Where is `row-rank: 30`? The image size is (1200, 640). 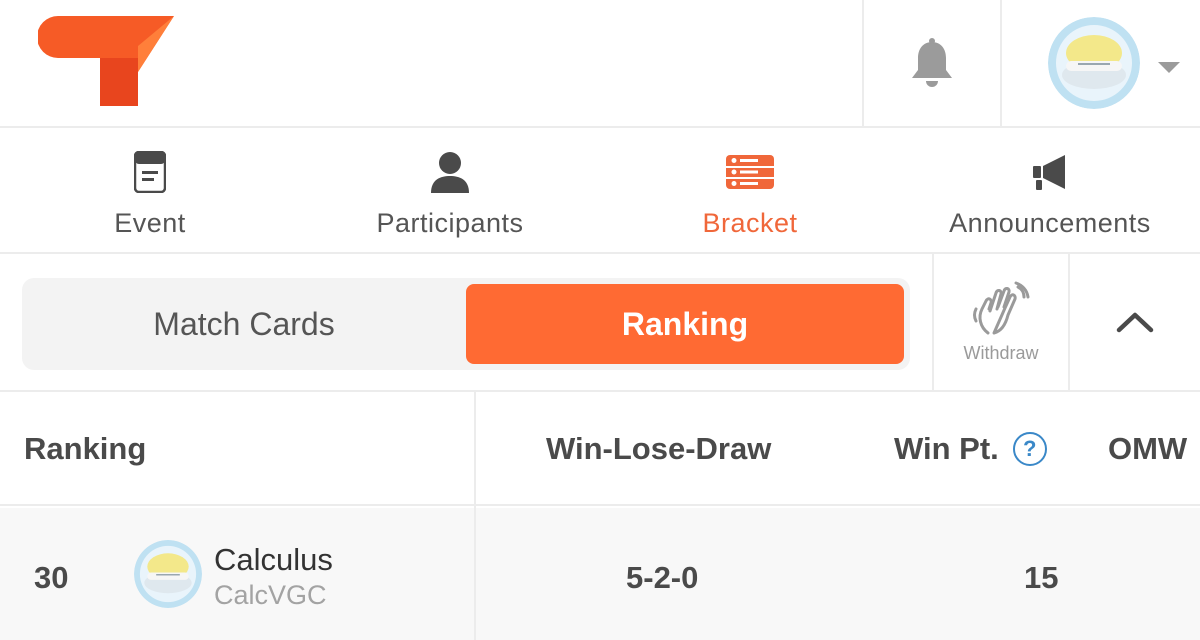 row-rank: 30 is located at coordinates (51, 577).